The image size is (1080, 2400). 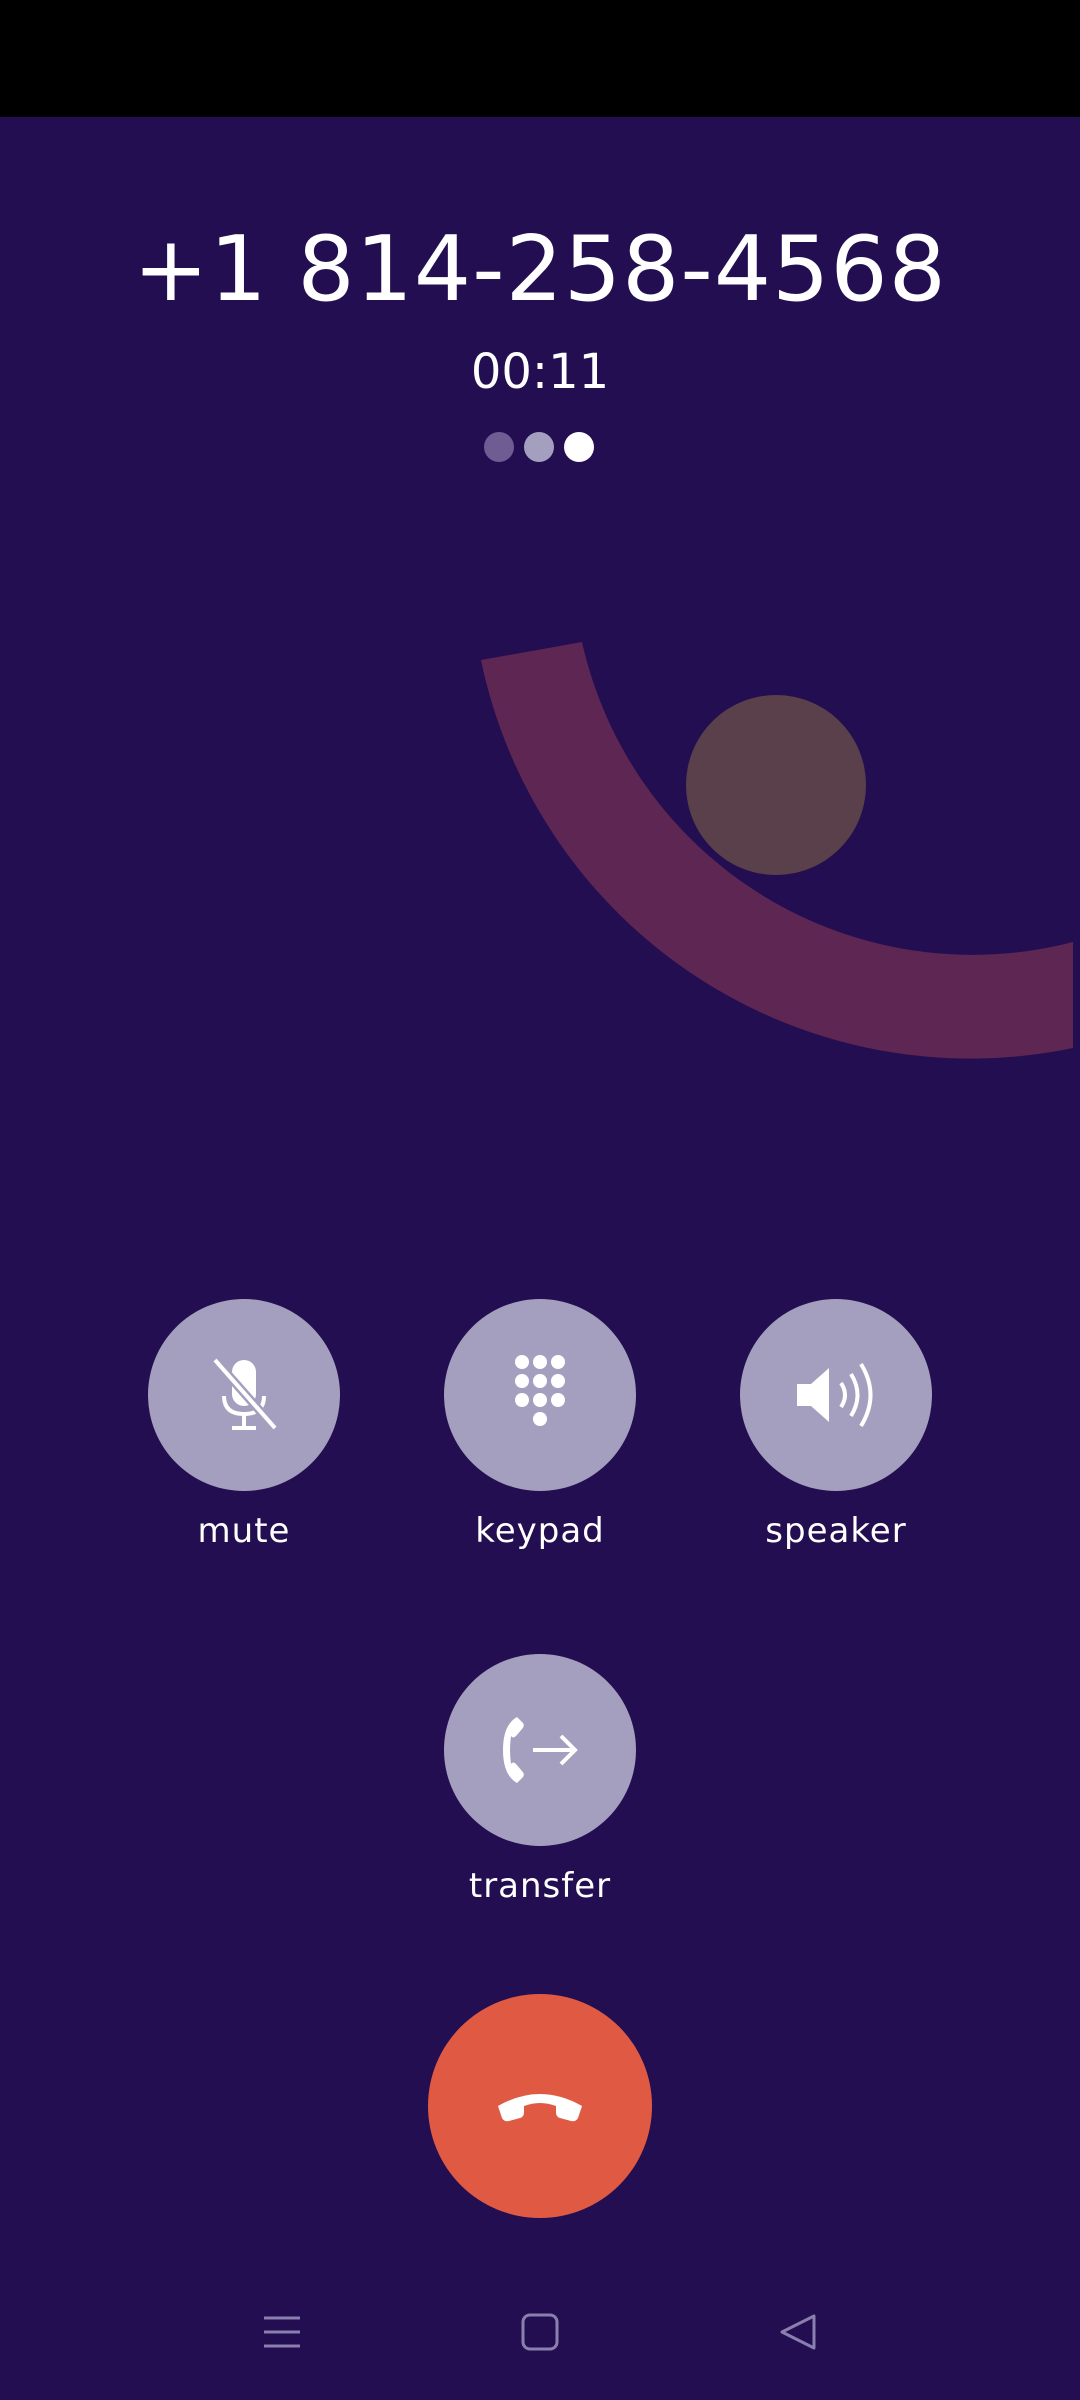 What do you see at coordinates (540, 372) in the screenshot?
I see `call-timer: 00:11` at bounding box center [540, 372].